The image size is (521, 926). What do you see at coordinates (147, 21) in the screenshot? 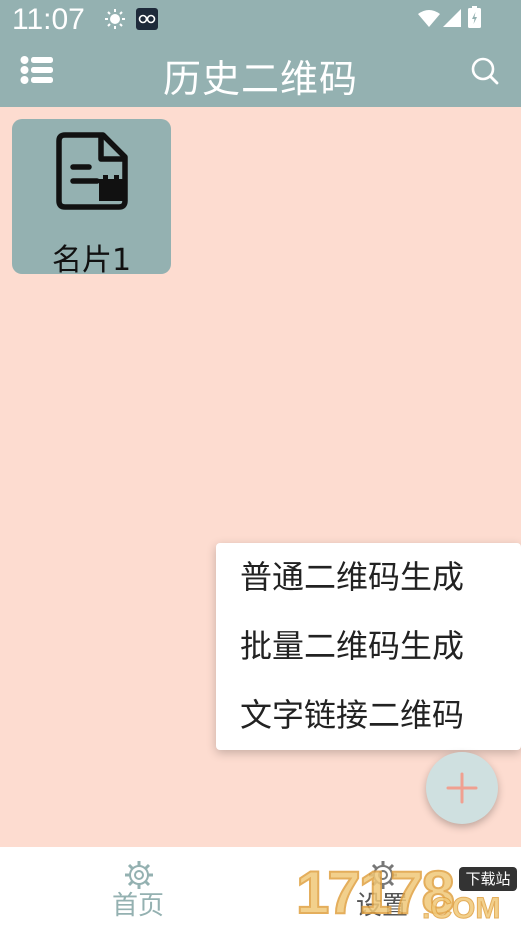
I see `glasses-icon` at bounding box center [147, 21].